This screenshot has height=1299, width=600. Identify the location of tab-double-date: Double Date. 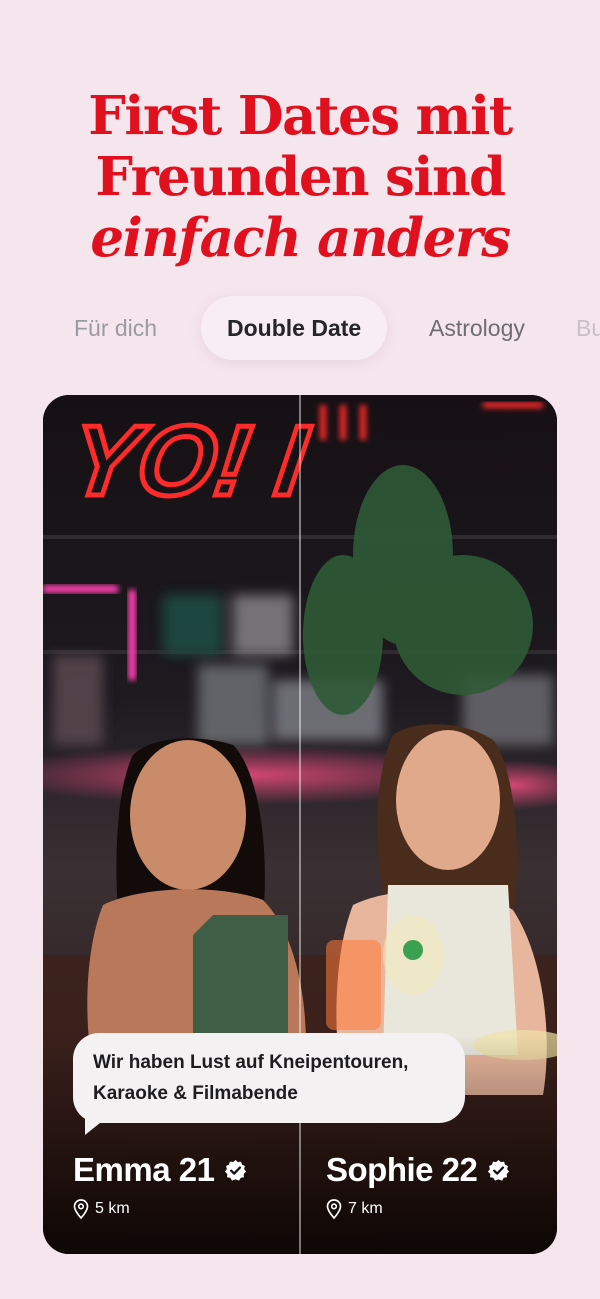
(294, 328).